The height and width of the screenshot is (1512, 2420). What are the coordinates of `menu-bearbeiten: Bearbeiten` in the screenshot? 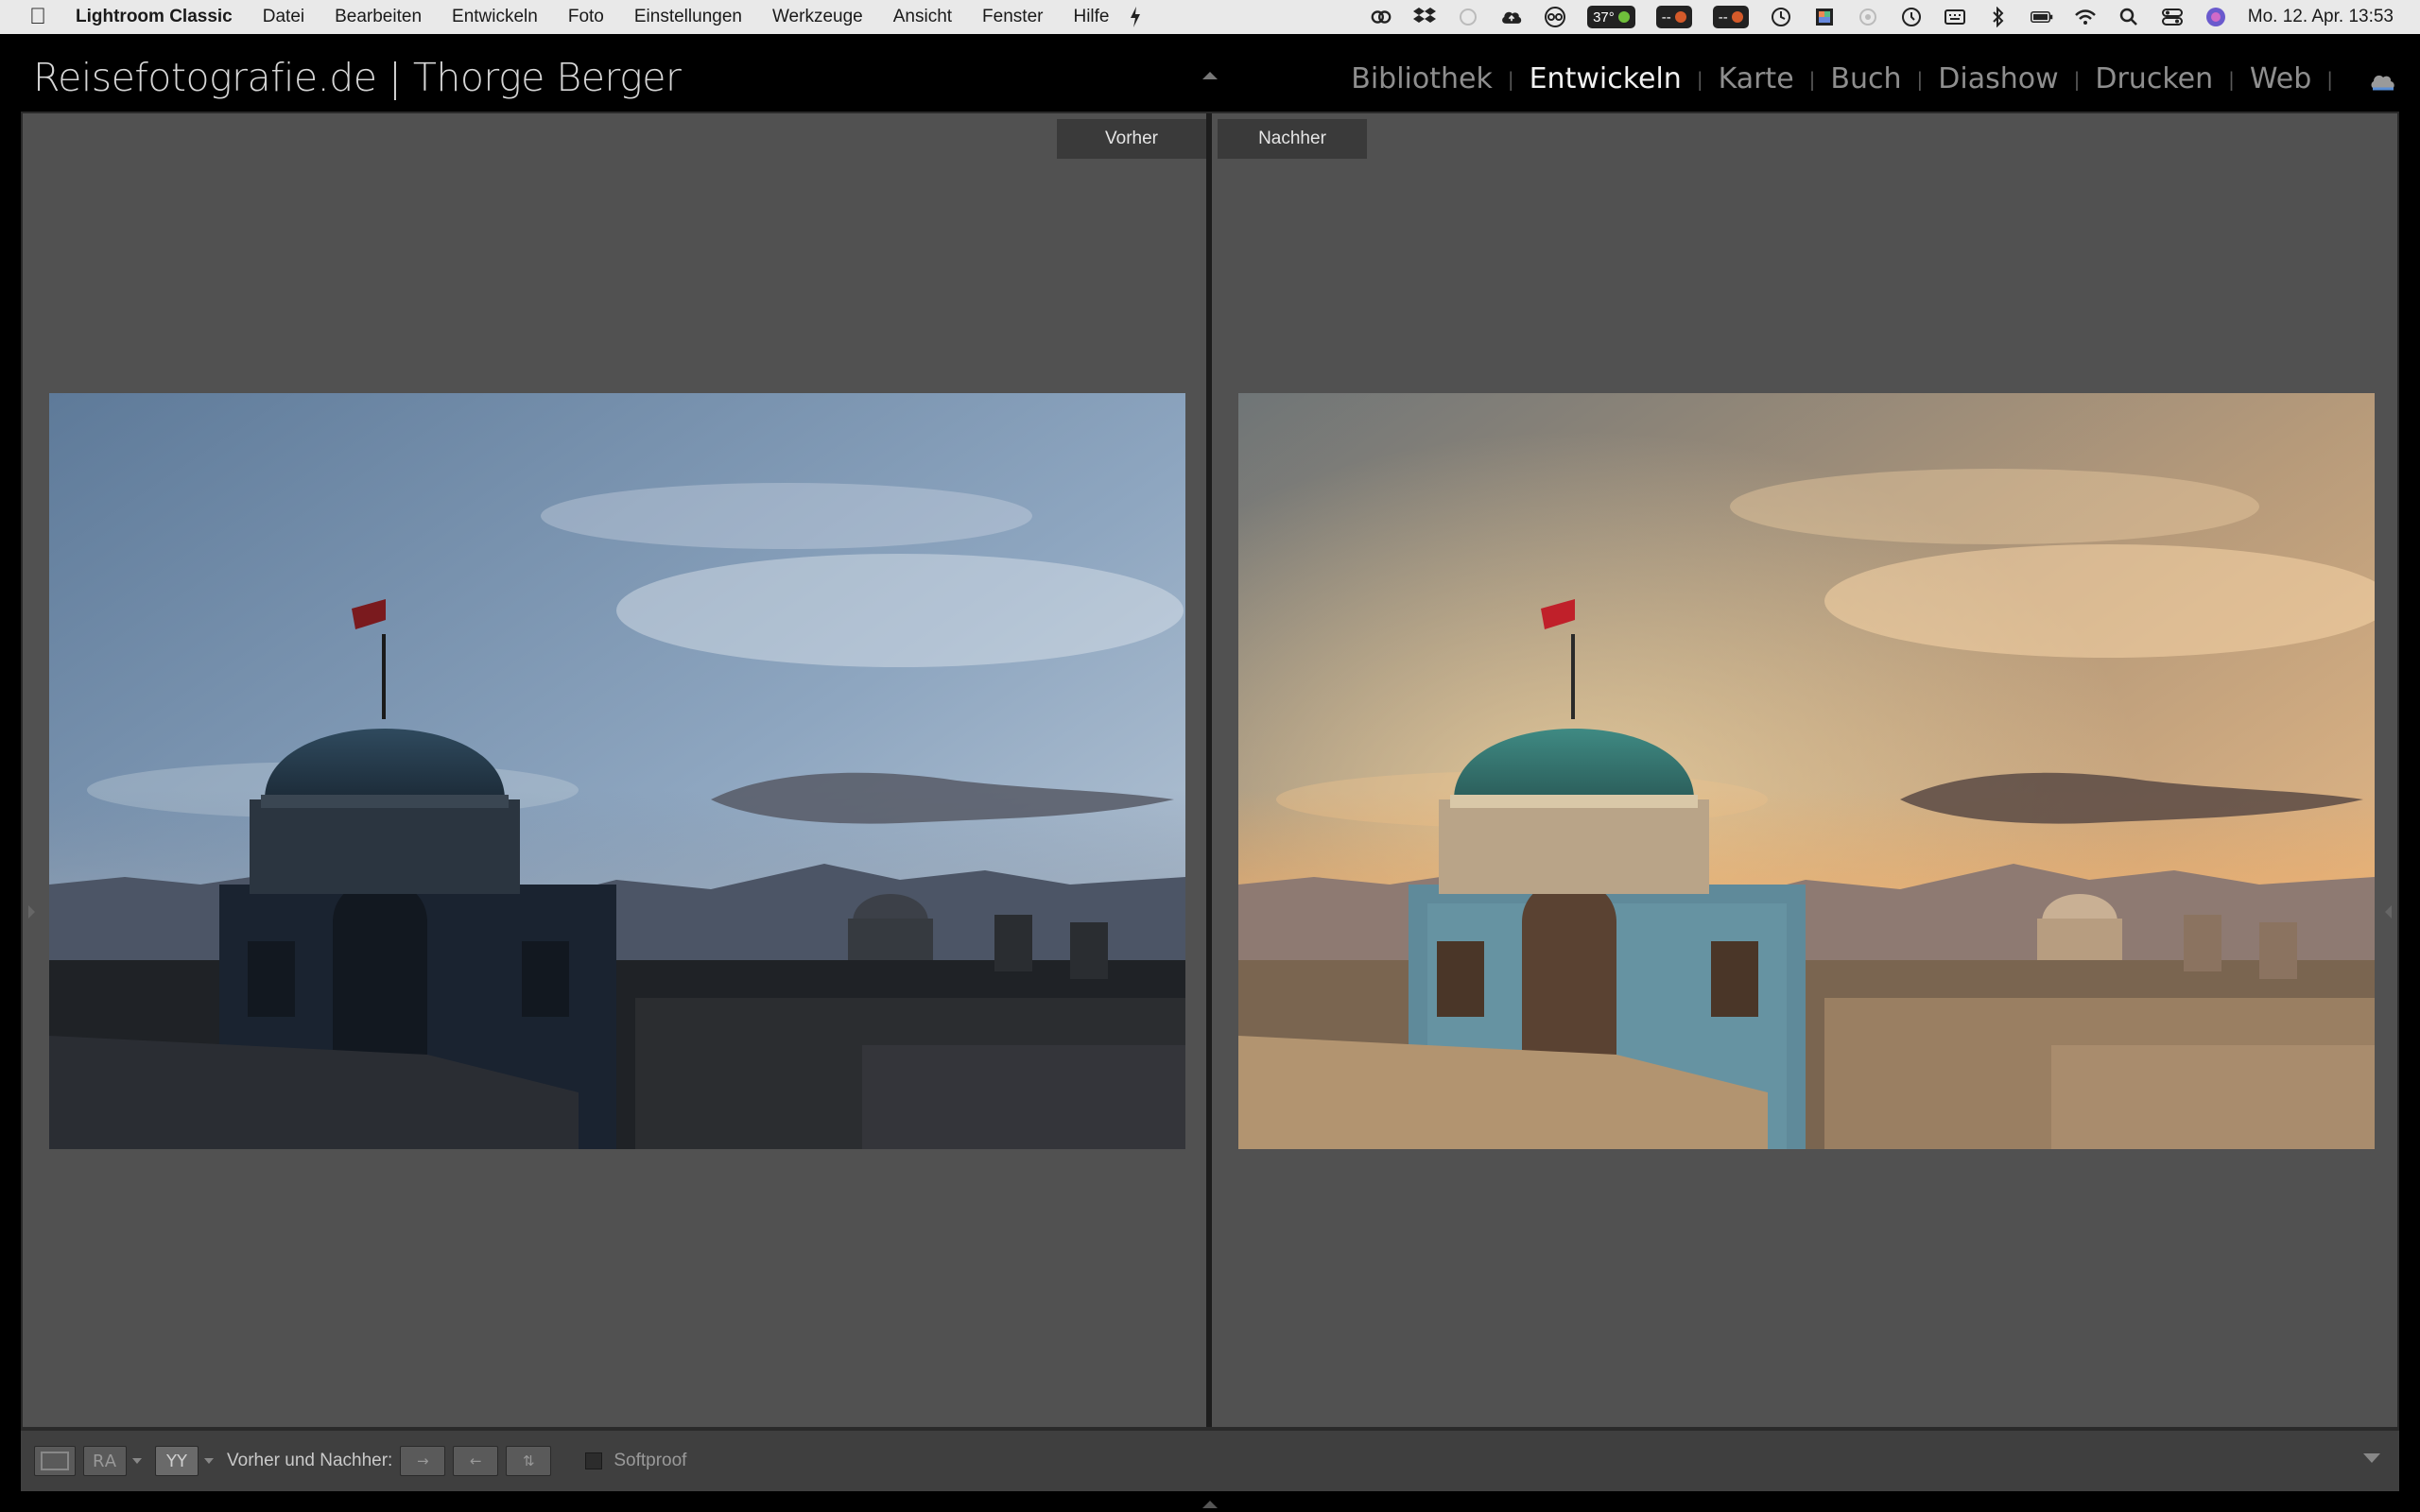 It's located at (378, 17).